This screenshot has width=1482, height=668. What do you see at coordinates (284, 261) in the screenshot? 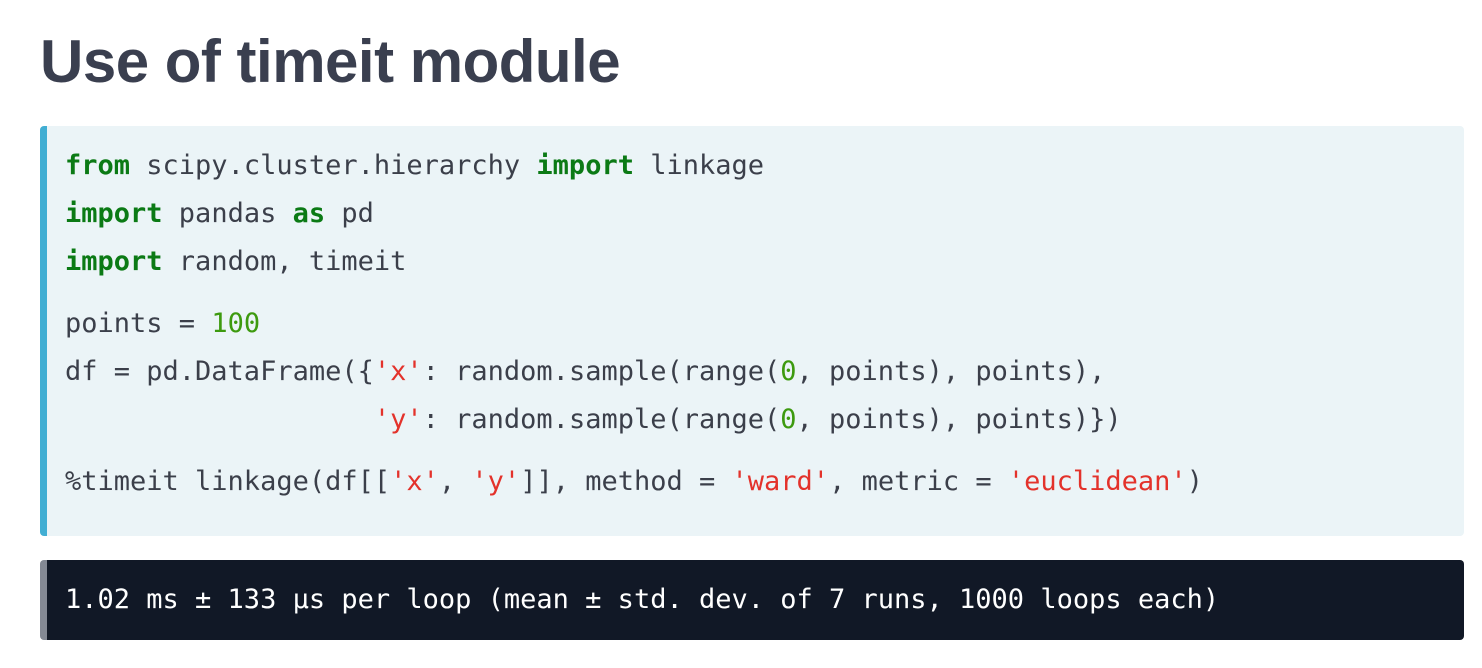
I see `code-text: random, timeit` at bounding box center [284, 261].